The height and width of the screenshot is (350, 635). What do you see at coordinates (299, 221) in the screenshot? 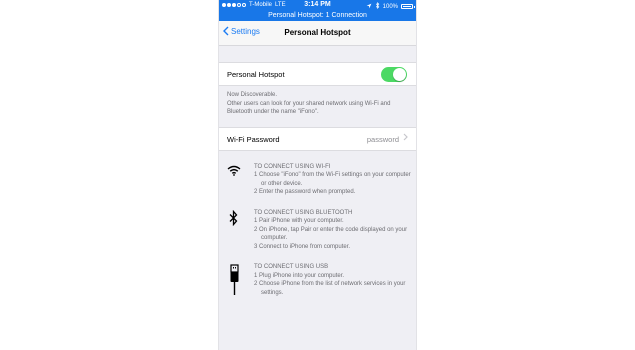
I see `bluetooth-step-1: 1 Pair iPhone with your computer.` at bounding box center [299, 221].